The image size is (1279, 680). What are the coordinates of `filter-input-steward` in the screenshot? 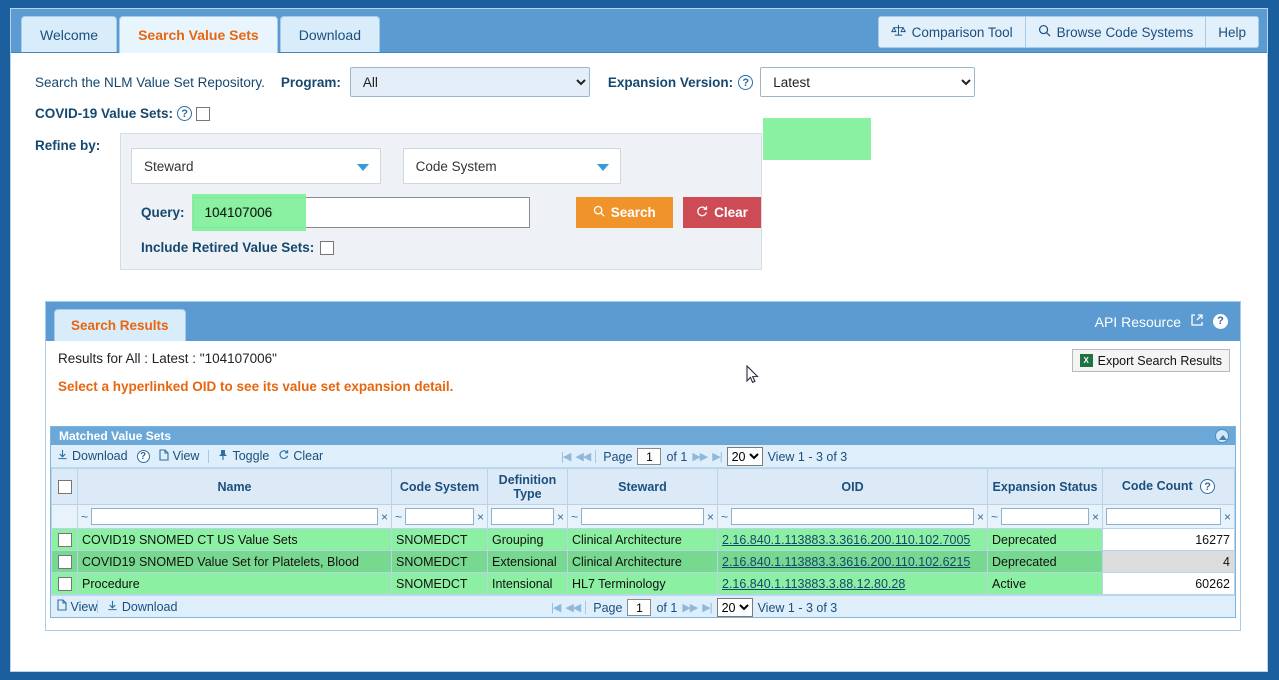 It's located at (642, 516).